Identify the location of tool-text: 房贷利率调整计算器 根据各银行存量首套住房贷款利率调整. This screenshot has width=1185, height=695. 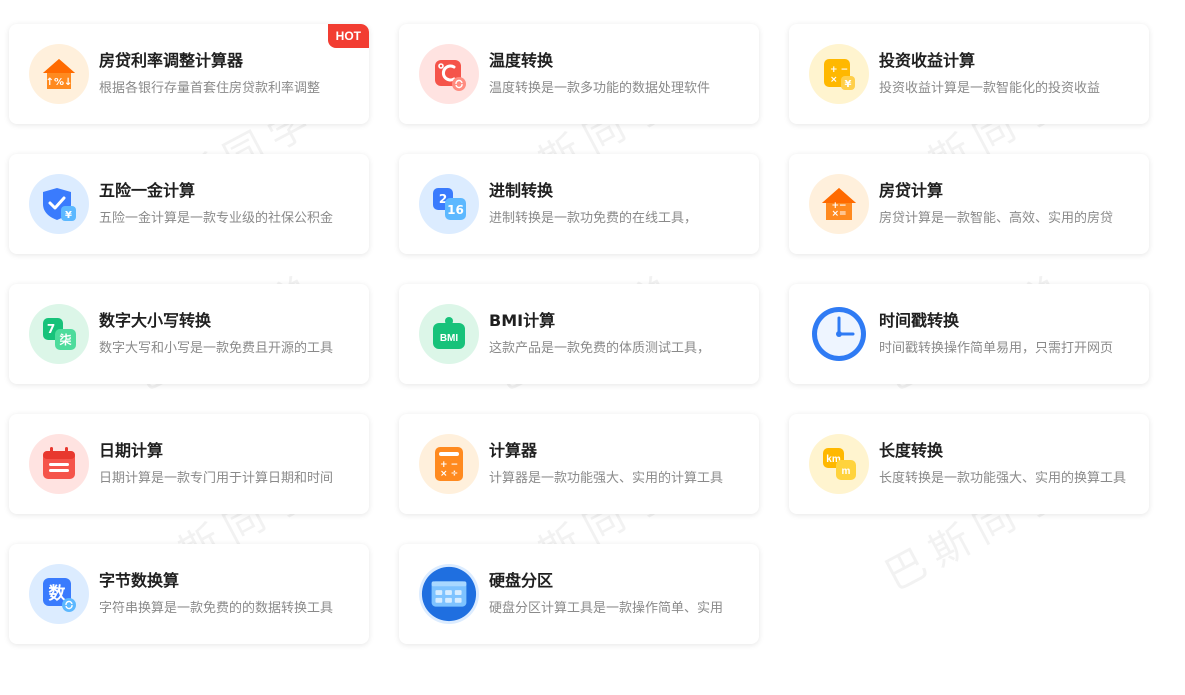
(224, 74).